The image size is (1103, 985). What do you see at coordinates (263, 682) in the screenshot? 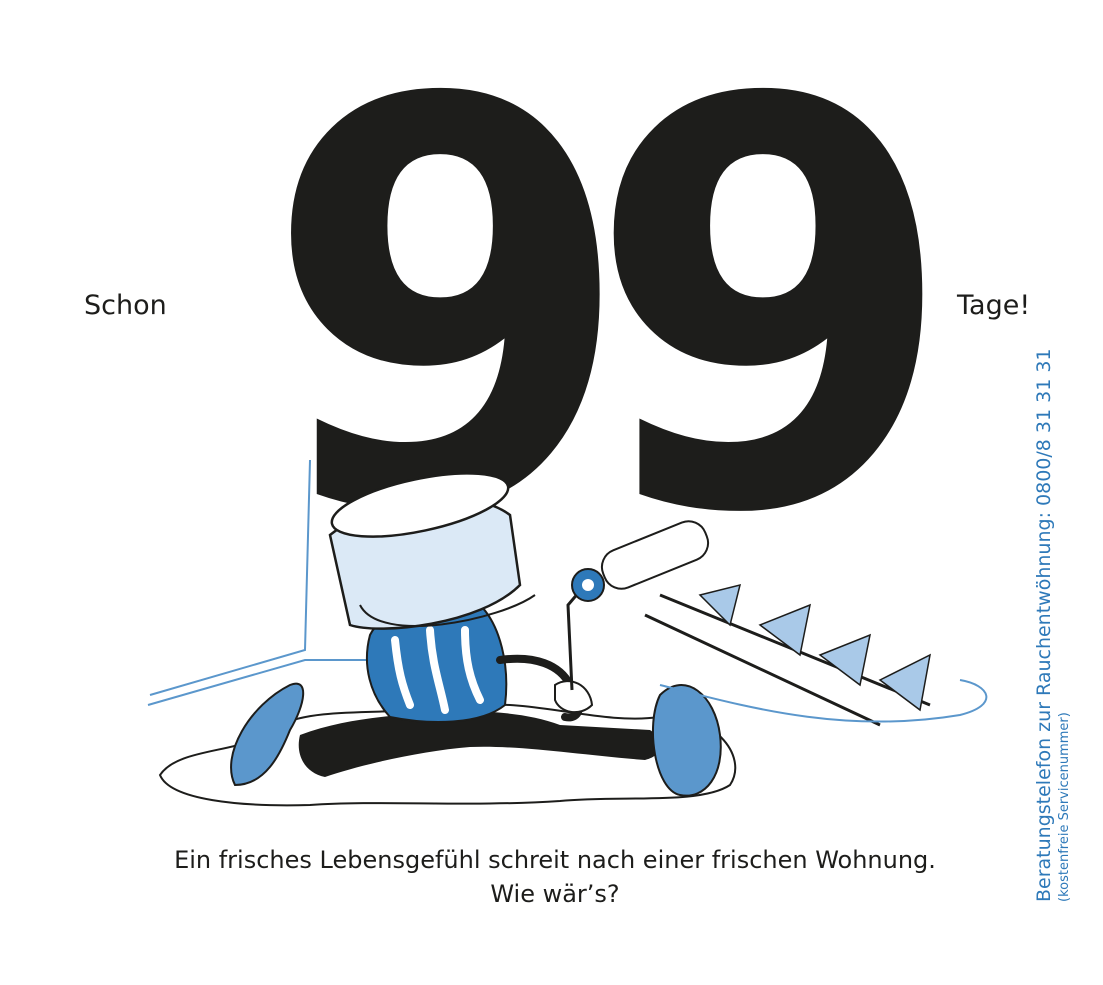
I see `floor-line` at bounding box center [263, 682].